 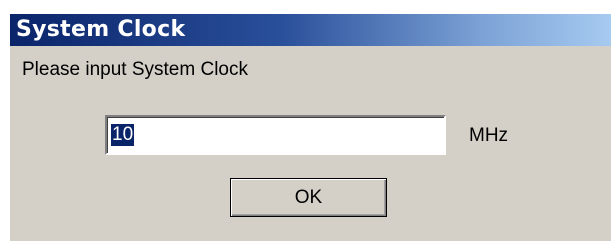 I want to click on prompt-label: Please input System Clock, so click(x=135, y=69).